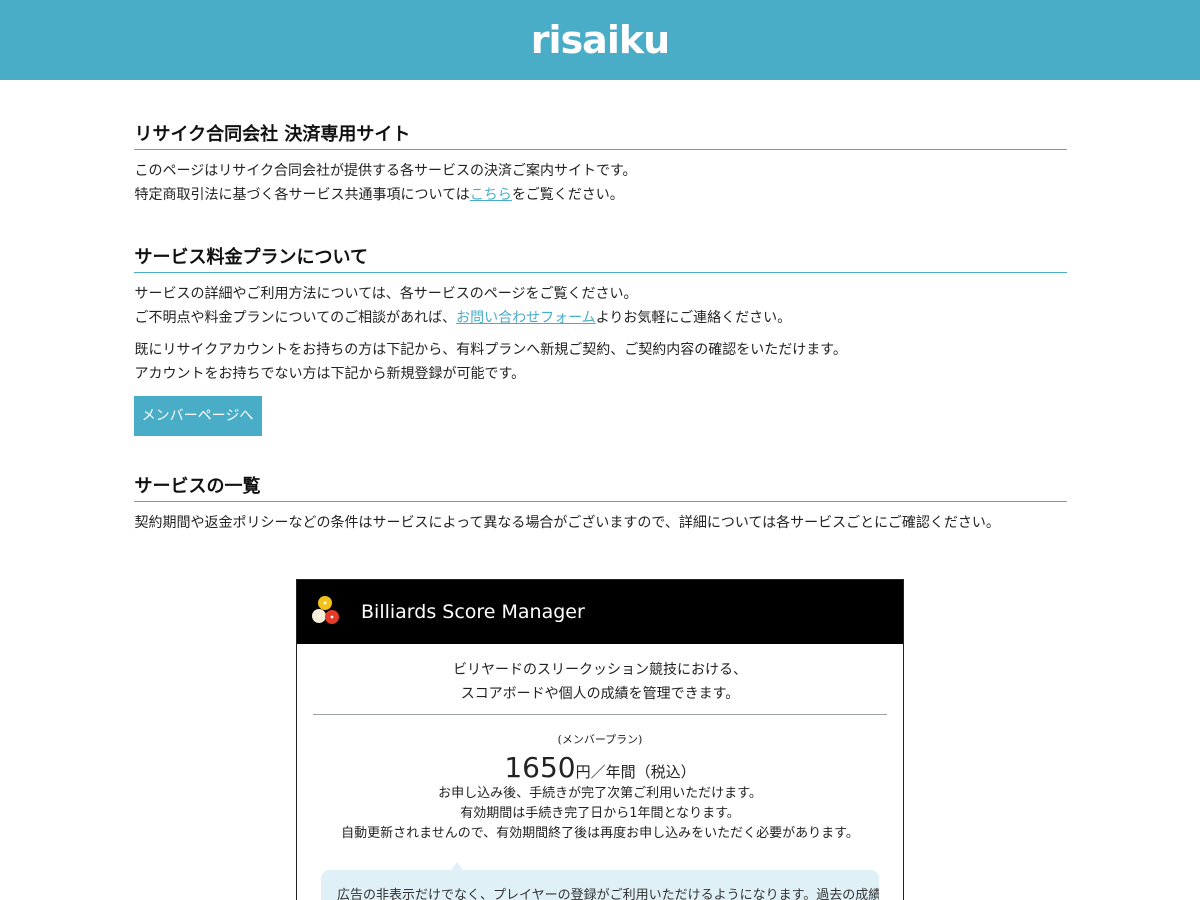  Describe the element at coordinates (600, 612) in the screenshot. I see `service-card-header: Billiards Score Manager` at that location.